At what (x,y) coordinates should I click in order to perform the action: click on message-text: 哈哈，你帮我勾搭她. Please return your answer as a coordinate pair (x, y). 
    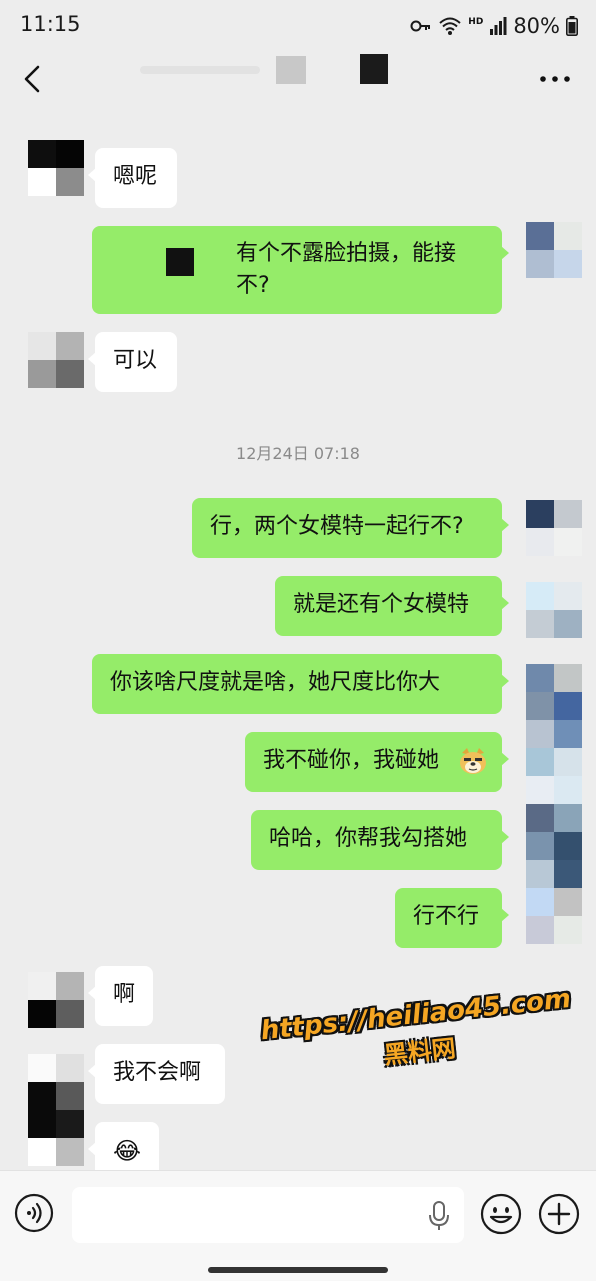
    Looking at the image, I should click on (368, 838).